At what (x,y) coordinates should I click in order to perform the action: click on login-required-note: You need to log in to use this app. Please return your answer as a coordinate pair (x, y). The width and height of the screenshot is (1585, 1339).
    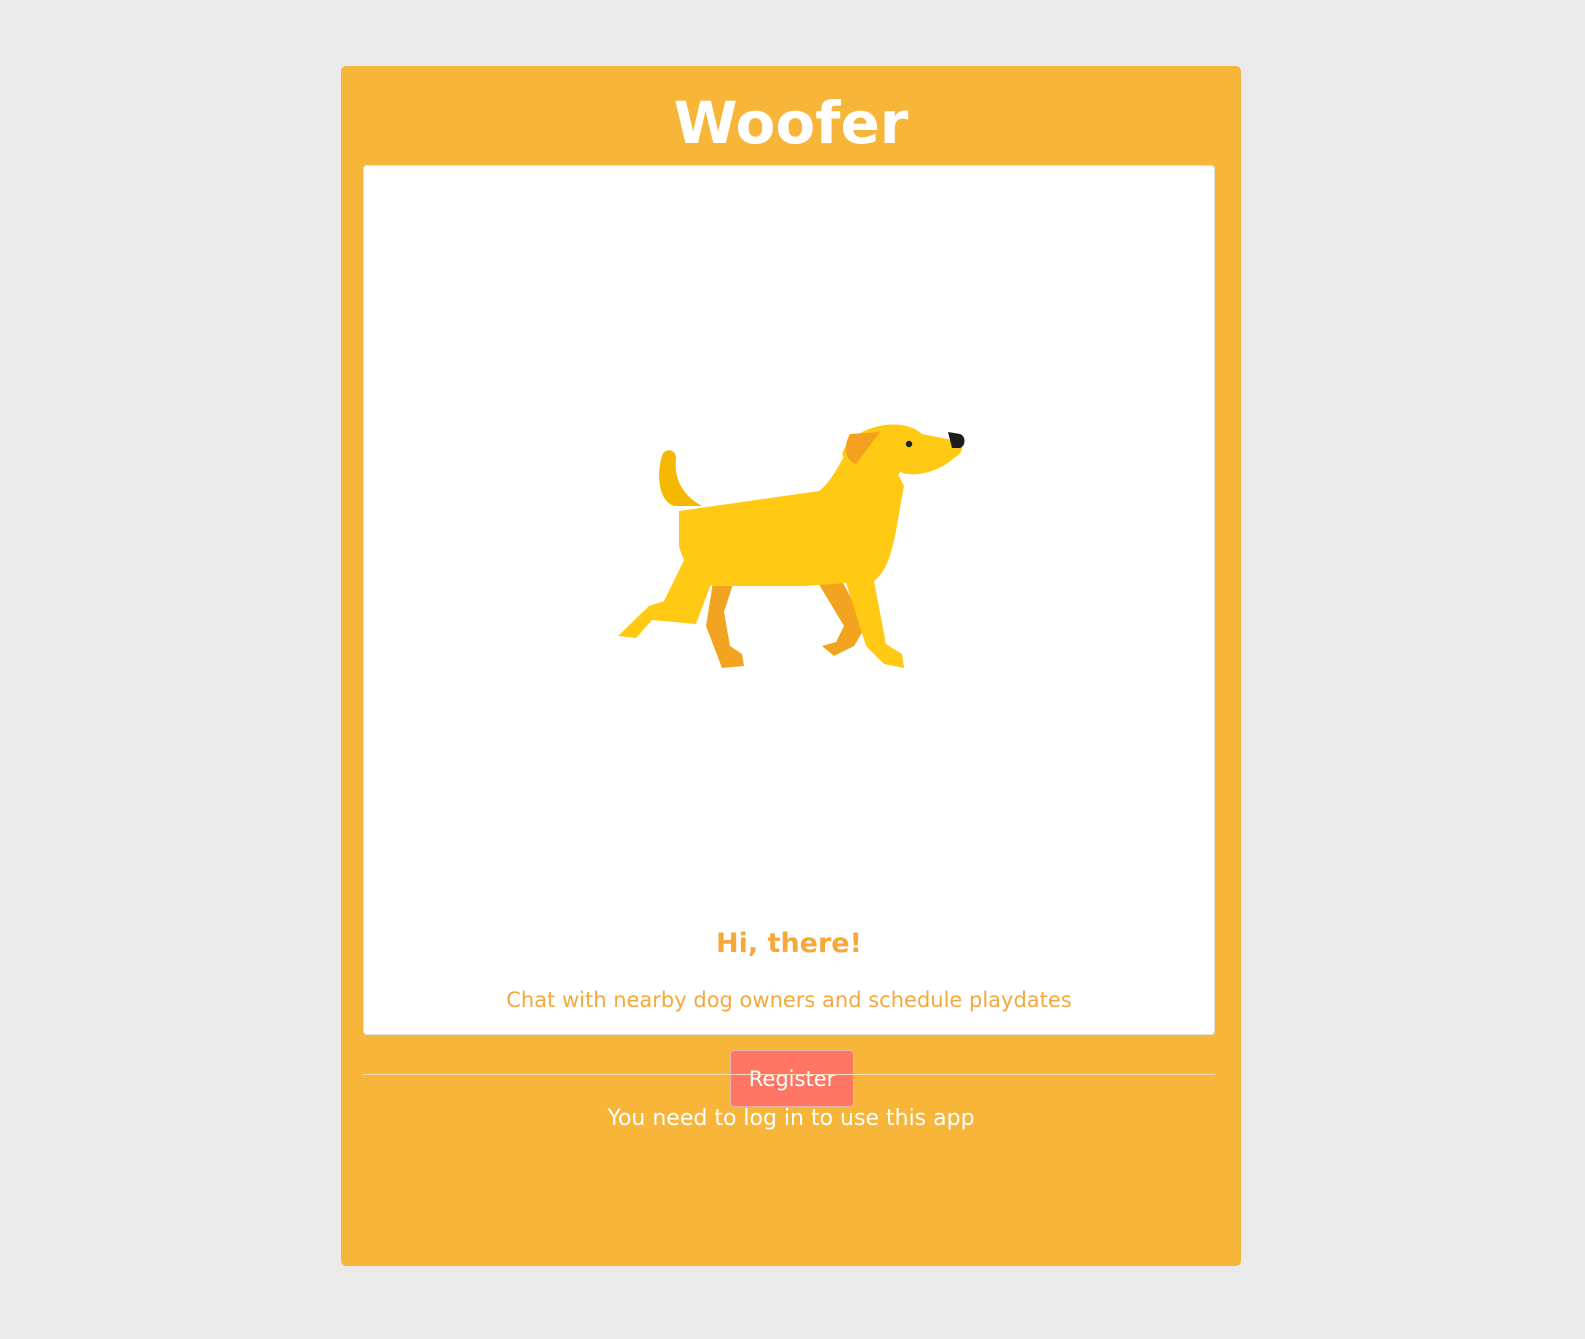
    Looking at the image, I should click on (791, 1118).